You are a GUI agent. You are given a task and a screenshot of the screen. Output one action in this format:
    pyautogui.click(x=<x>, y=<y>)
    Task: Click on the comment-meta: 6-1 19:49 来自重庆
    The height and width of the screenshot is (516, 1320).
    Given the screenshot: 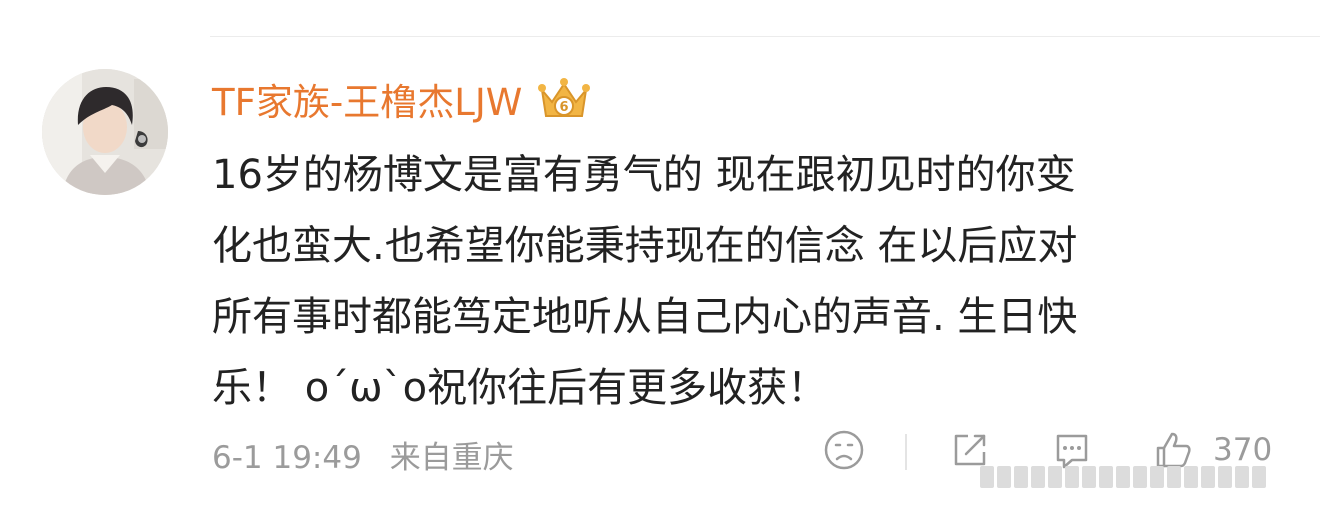 What is the action you would take?
    pyautogui.click(x=363, y=454)
    